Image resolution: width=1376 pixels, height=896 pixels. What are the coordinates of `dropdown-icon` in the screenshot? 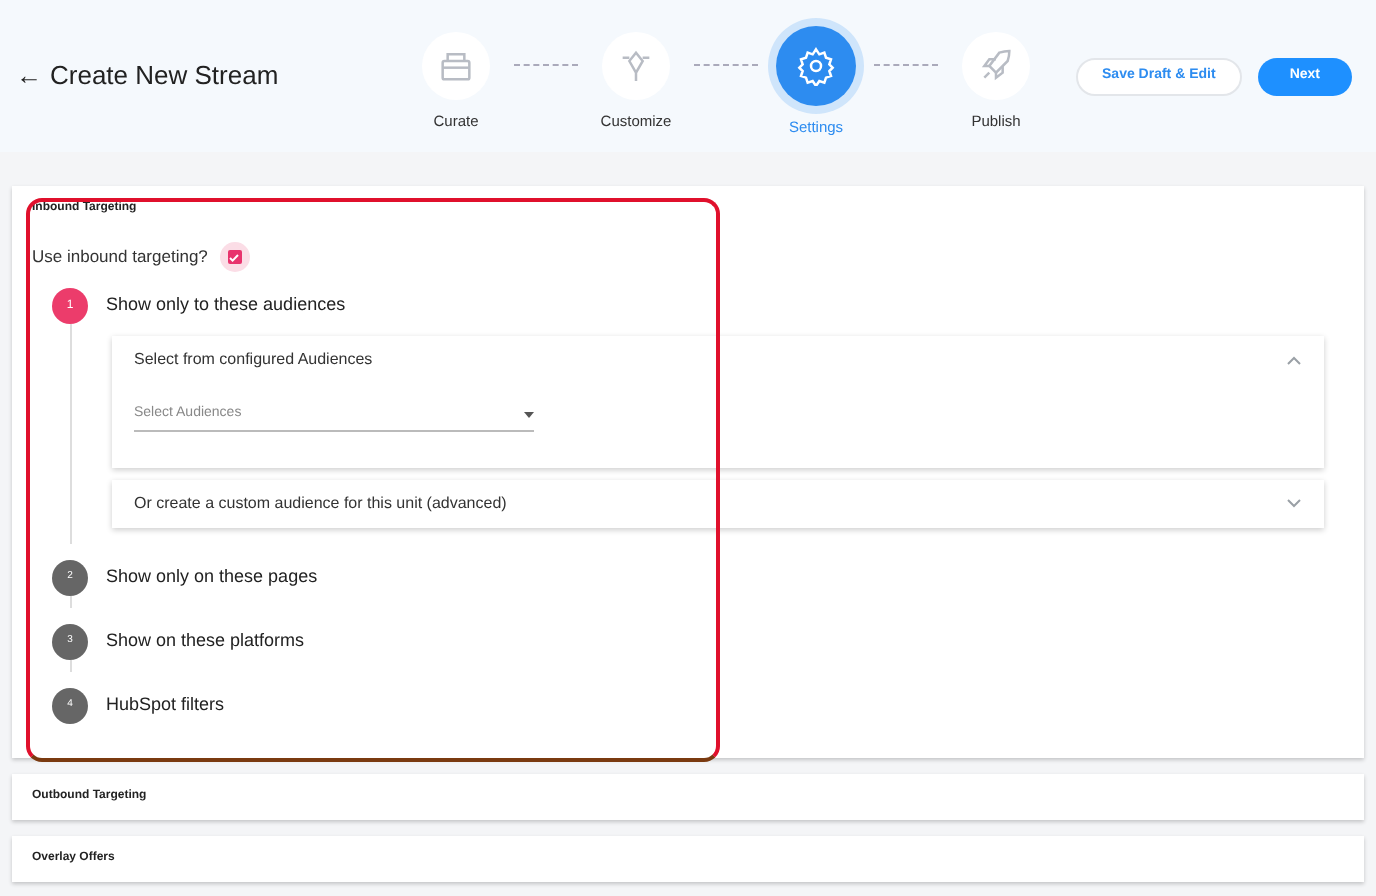 It's located at (529, 414).